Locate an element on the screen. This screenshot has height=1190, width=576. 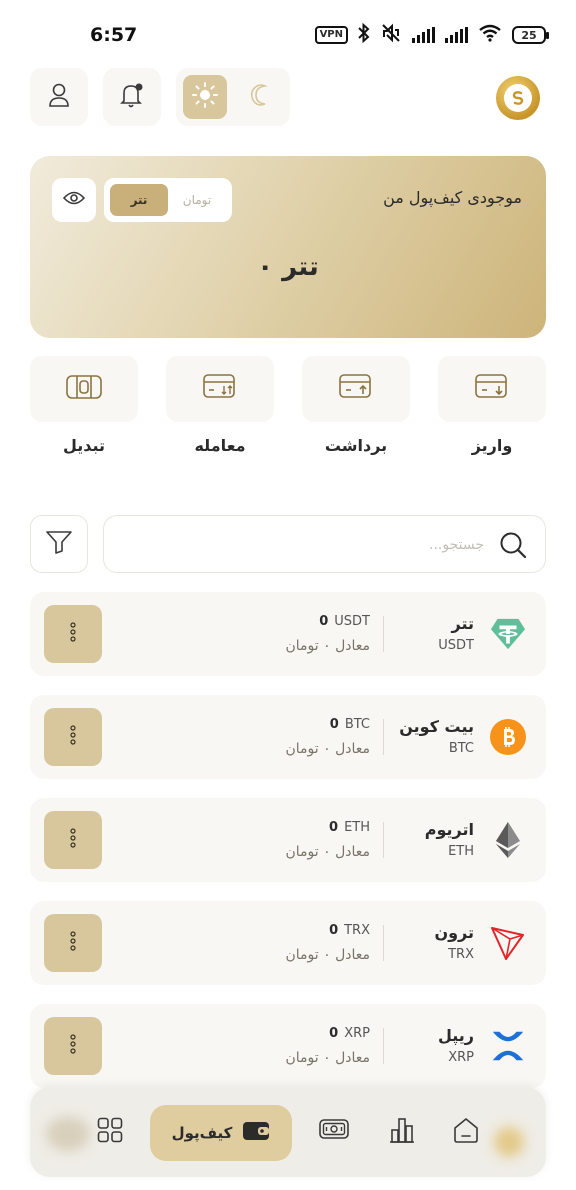
search-row is located at coordinates (288, 544).